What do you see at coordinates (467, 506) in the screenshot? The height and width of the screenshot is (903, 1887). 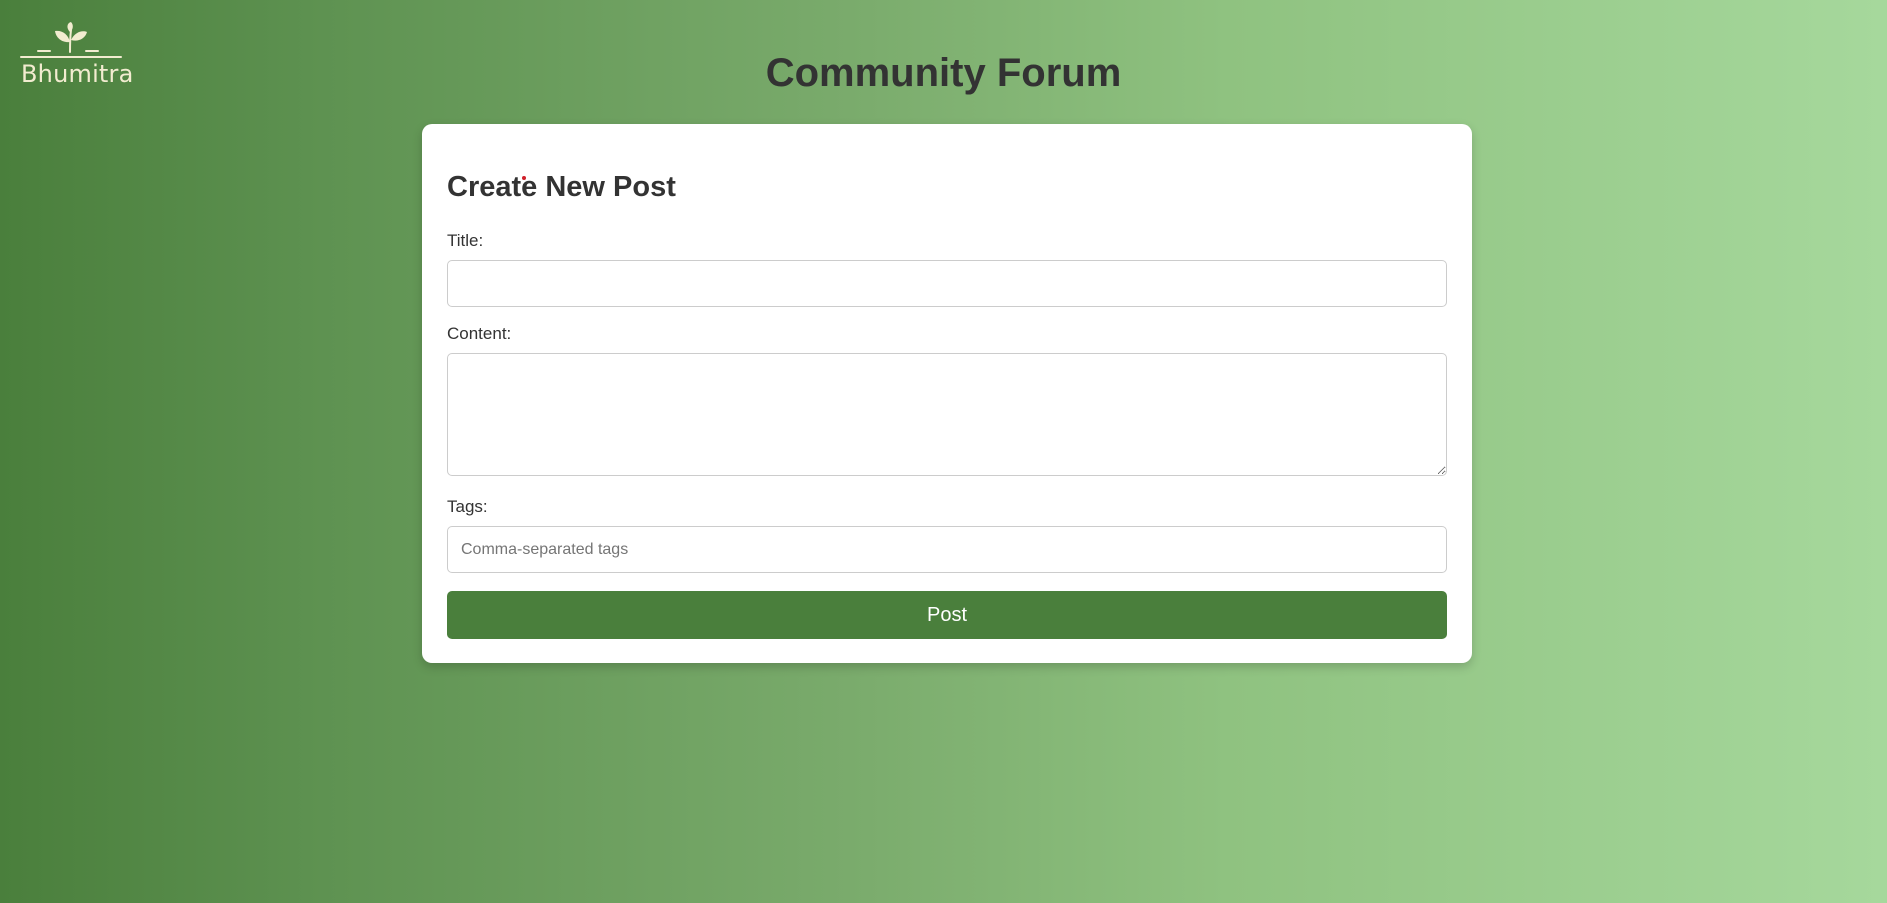 I see `tags-label: Tags:` at bounding box center [467, 506].